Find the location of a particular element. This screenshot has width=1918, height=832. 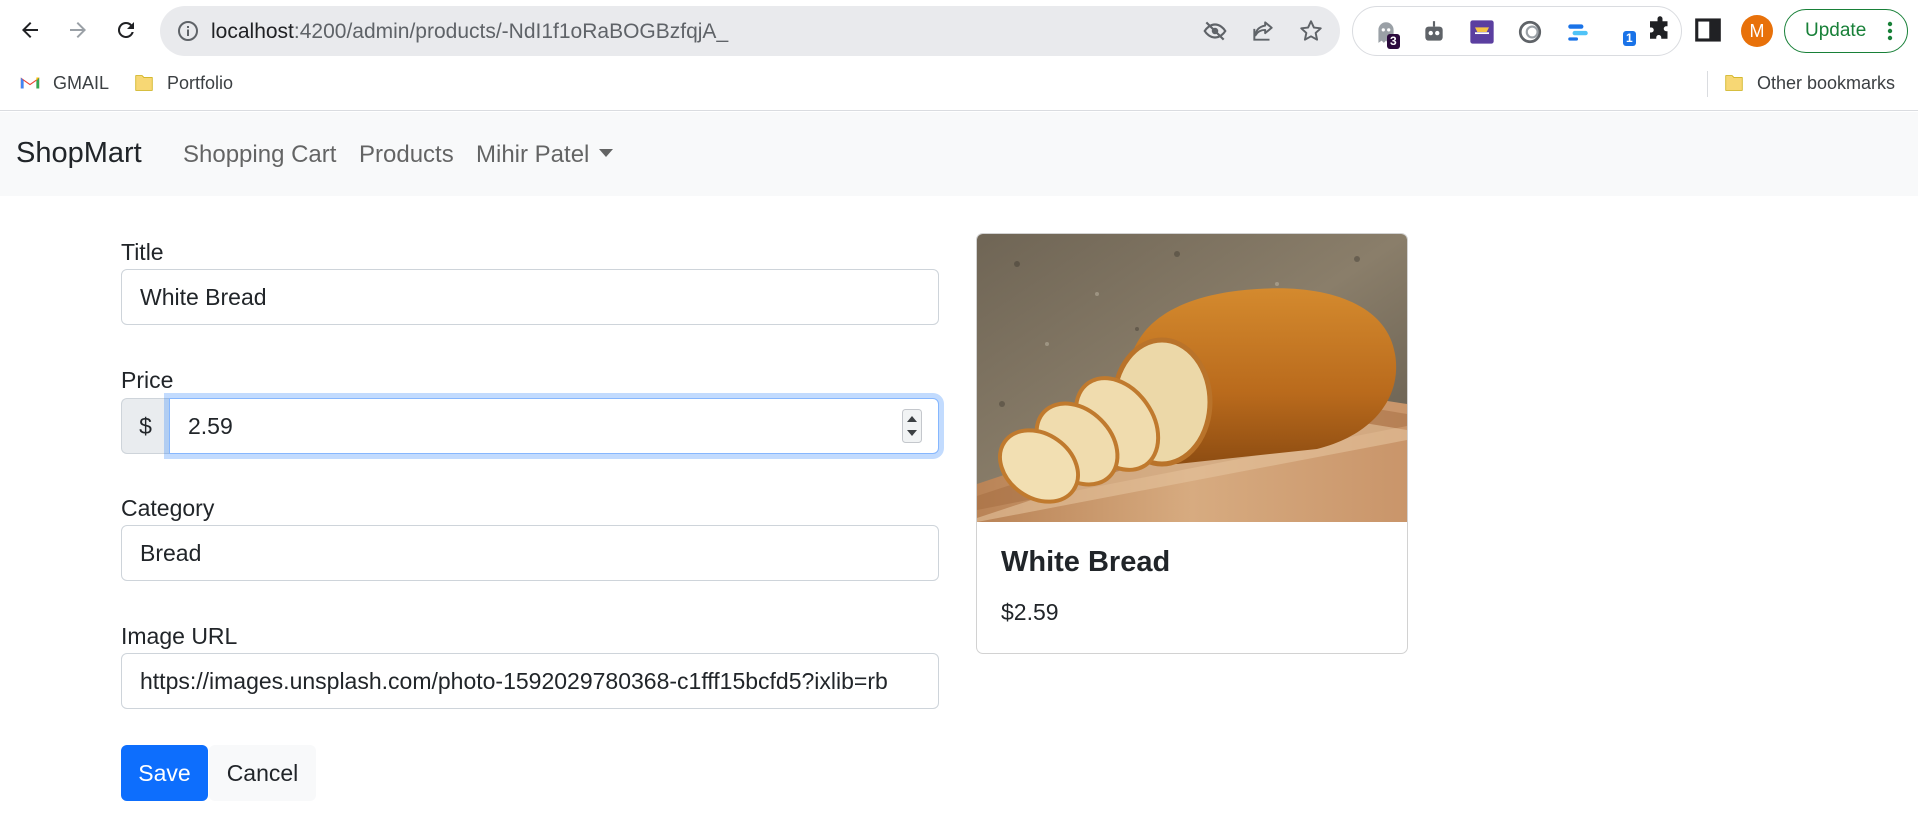

number-spinner-icon is located at coordinates (912, 426).